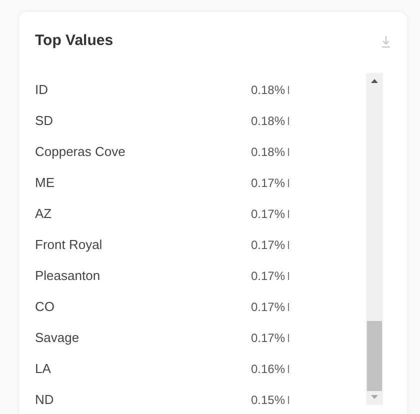 This screenshot has height=414, width=420. I want to click on download-icon, so click(386, 41).